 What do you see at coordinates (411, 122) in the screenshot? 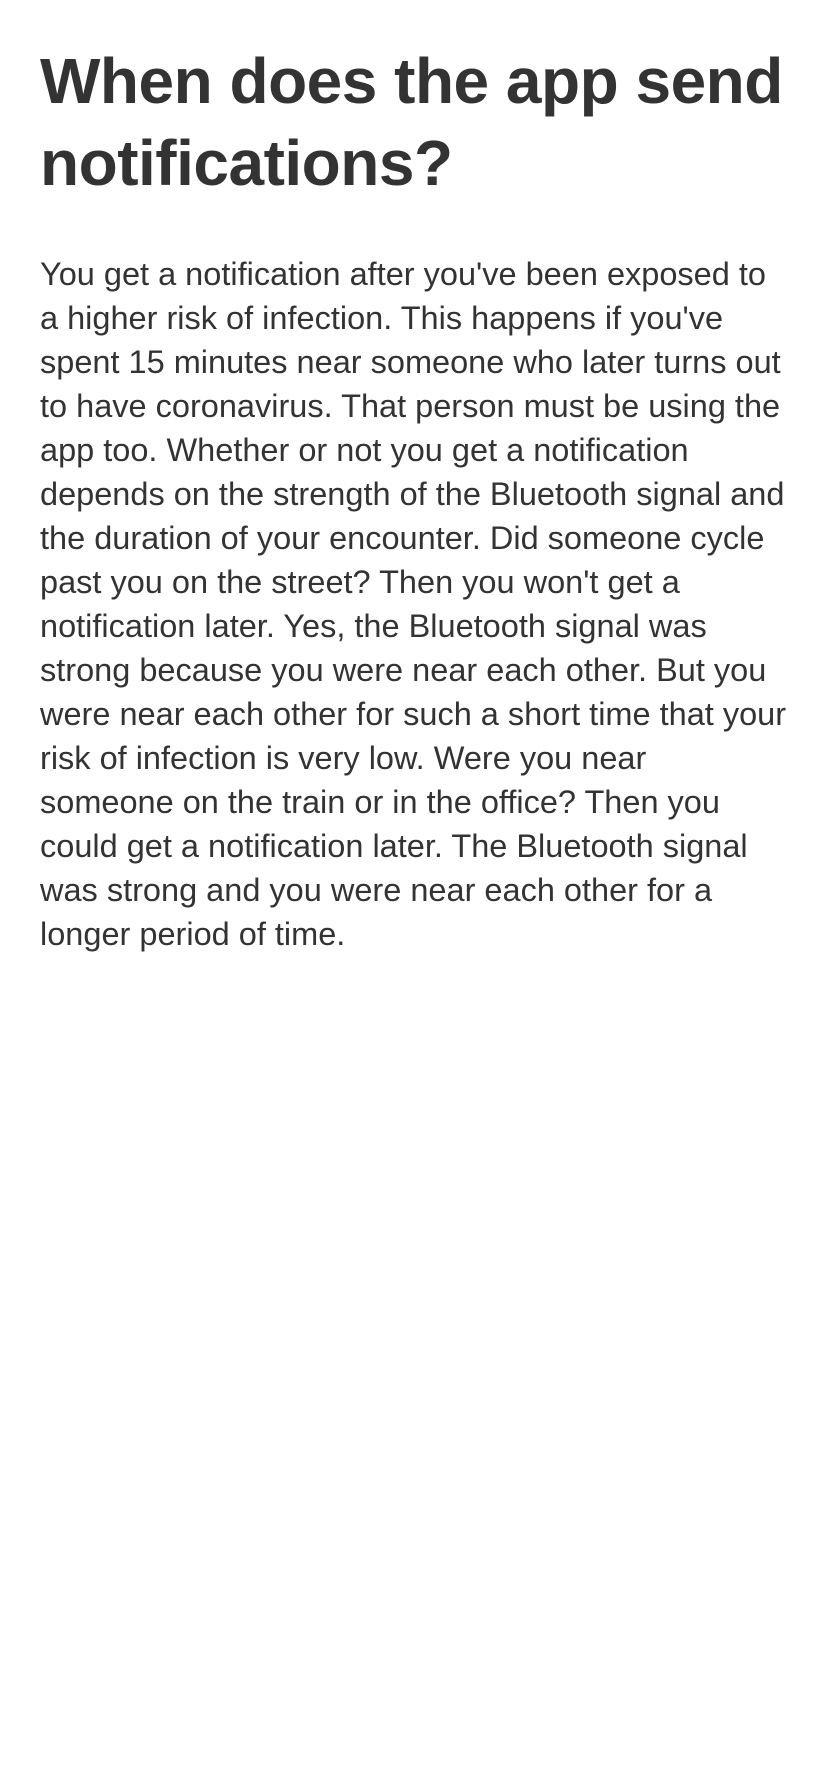
I see `page-title: When does the app send notifications?` at bounding box center [411, 122].